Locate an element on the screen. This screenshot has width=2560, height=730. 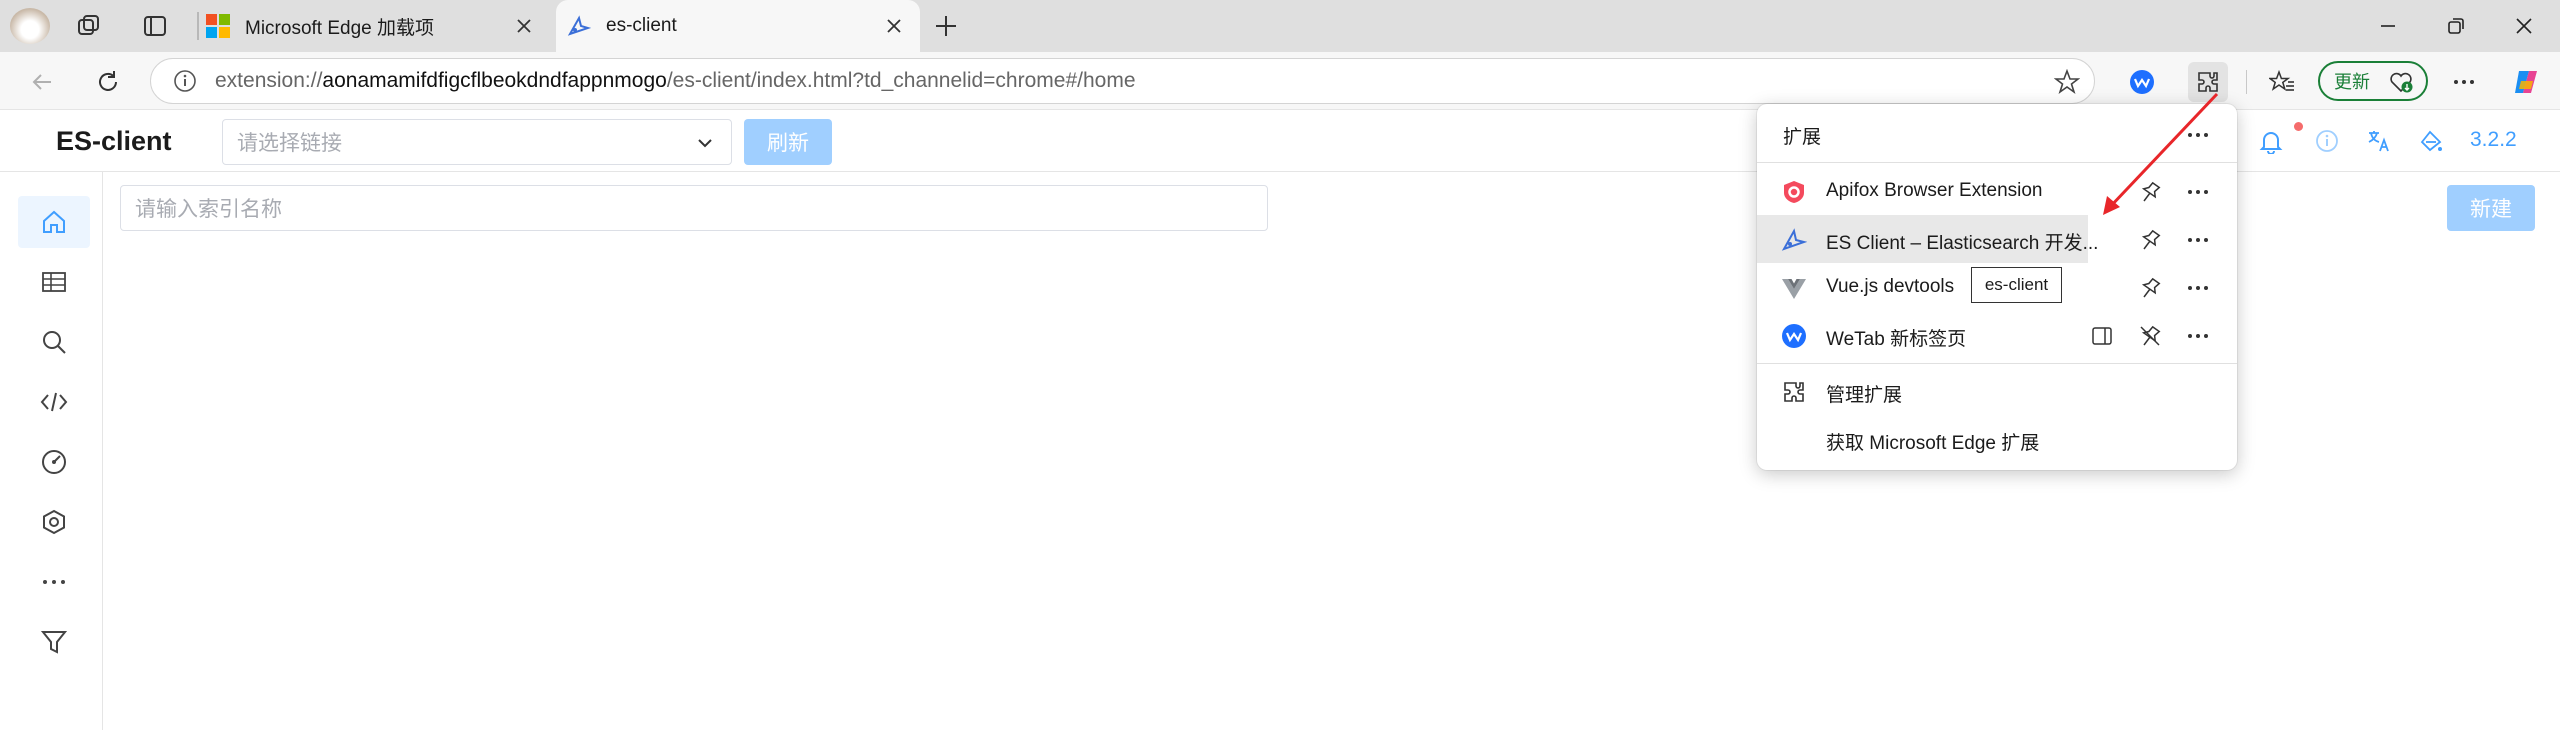
sidebar-panel-icon is located at coordinates (2102, 336).